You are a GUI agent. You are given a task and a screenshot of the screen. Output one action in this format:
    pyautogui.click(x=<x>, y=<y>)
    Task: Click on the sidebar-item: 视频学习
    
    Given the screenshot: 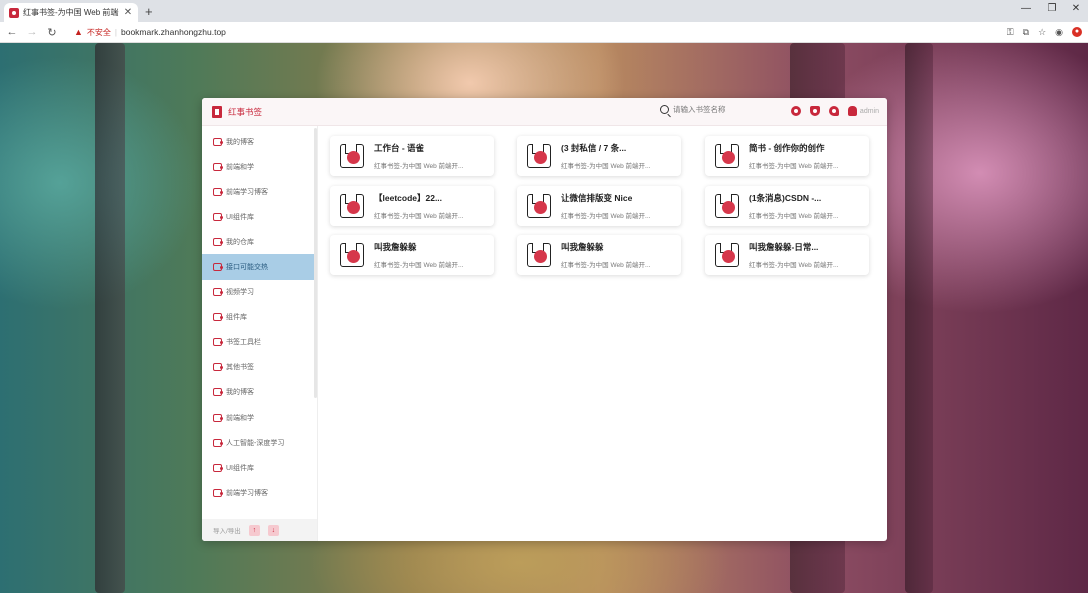 What is the action you would take?
    pyautogui.click(x=258, y=292)
    